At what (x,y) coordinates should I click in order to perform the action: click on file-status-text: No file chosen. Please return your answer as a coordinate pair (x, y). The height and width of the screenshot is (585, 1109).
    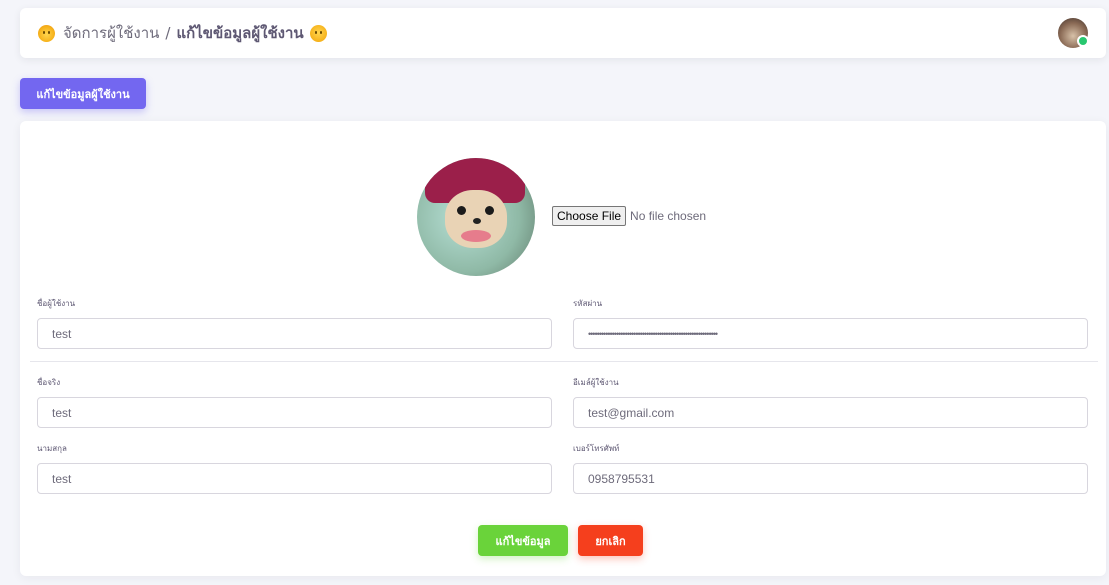
    Looking at the image, I should click on (668, 216).